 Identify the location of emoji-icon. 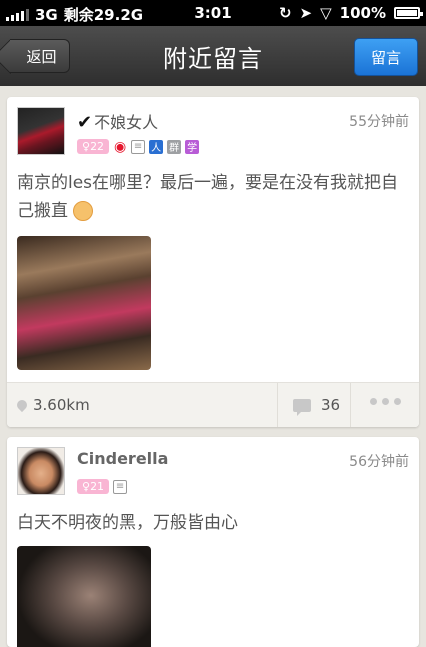
(83, 211).